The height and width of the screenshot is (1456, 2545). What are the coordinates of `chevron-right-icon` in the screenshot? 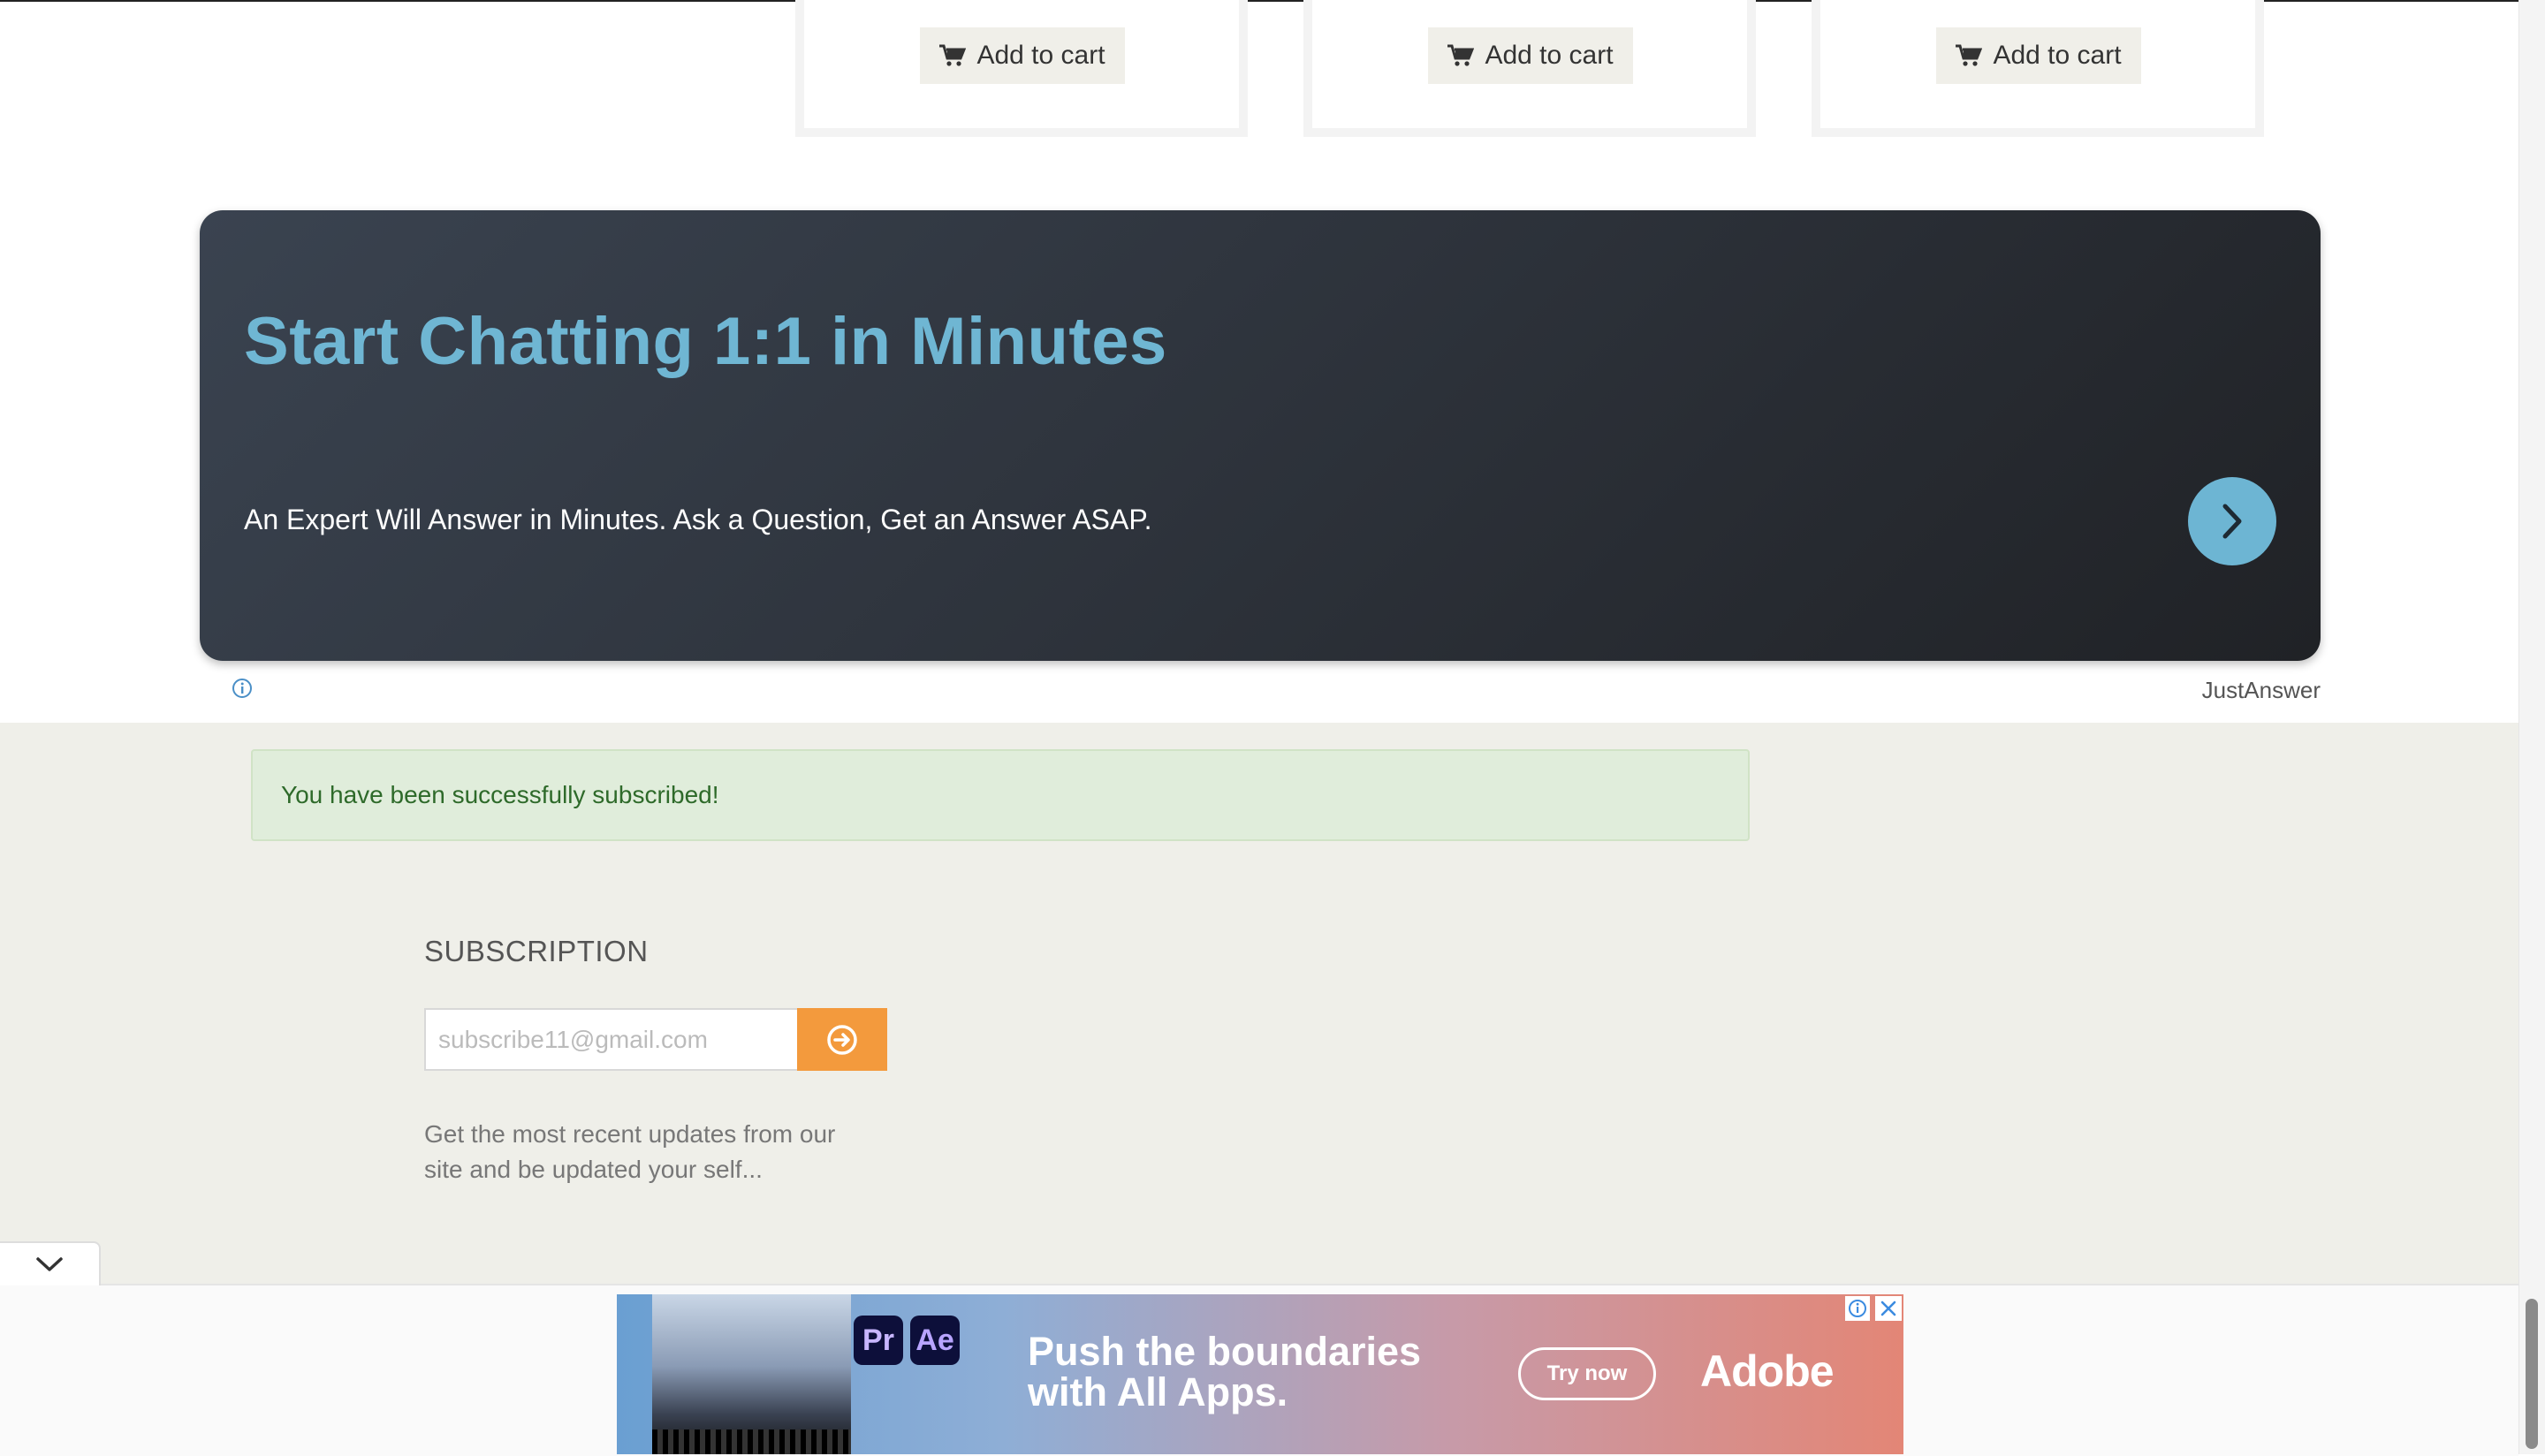 It's located at (2232, 521).